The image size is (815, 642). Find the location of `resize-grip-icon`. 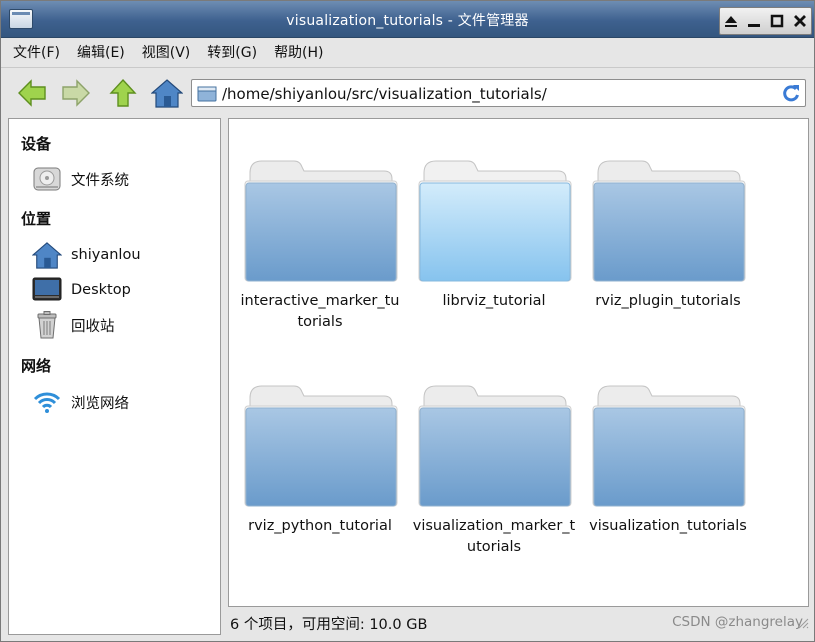

resize-grip-icon is located at coordinates (803, 623).